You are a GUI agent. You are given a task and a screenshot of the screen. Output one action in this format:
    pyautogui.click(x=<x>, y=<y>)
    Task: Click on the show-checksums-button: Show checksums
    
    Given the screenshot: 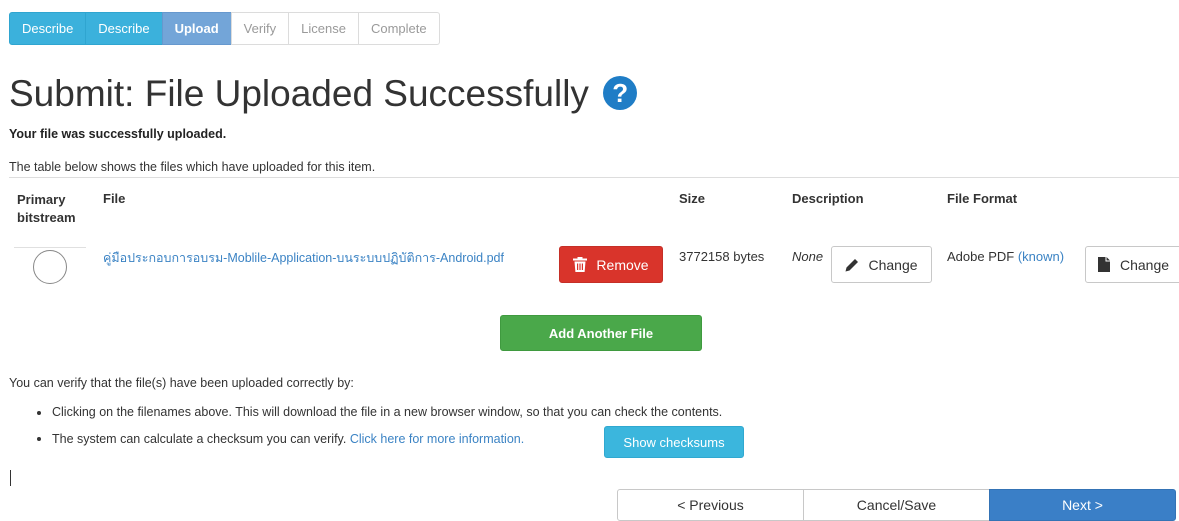 What is the action you would take?
    pyautogui.click(x=674, y=442)
    